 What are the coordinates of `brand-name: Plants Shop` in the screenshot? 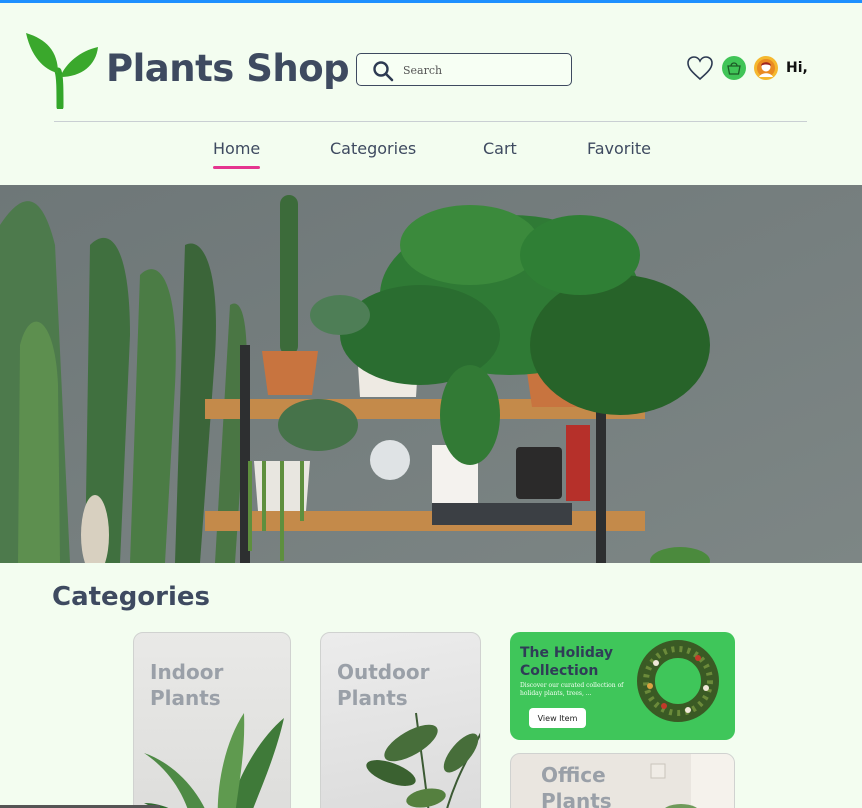 It's located at (228, 68).